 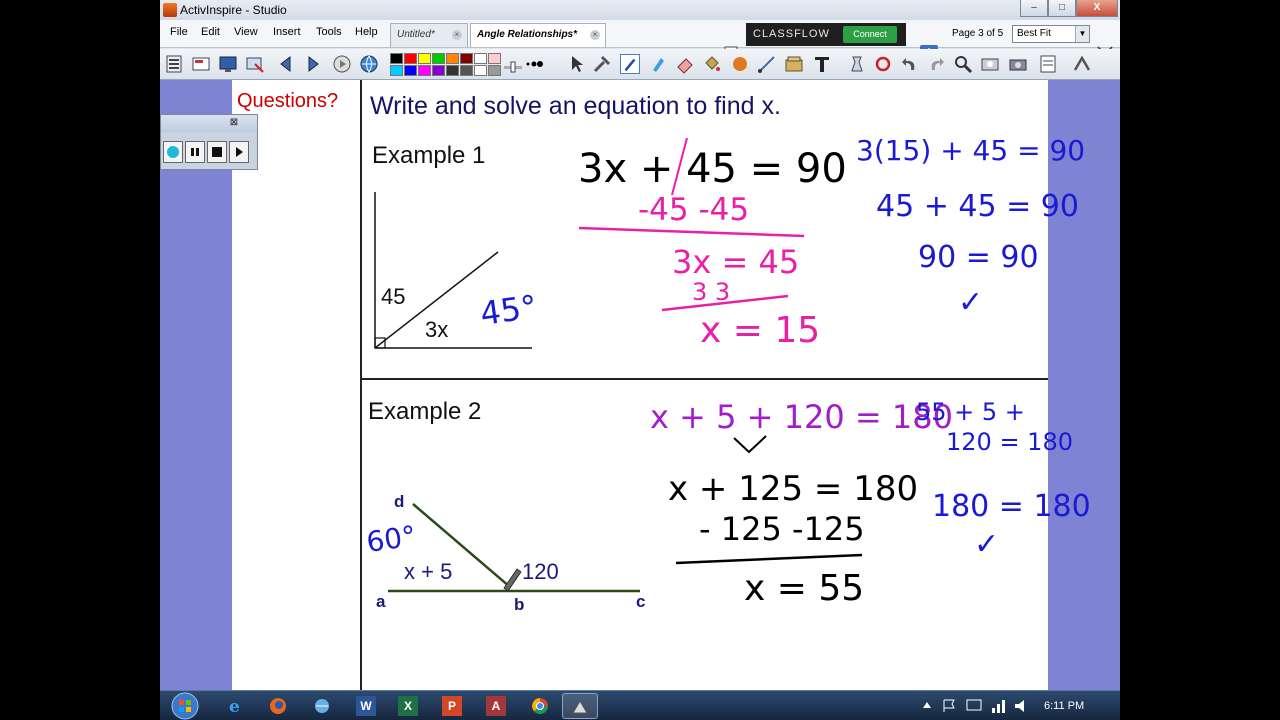 What do you see at coordinates (508, 310) in the screenshot?
I see `annotation-45-degrees: 45°` at bounding box center [508, 310].